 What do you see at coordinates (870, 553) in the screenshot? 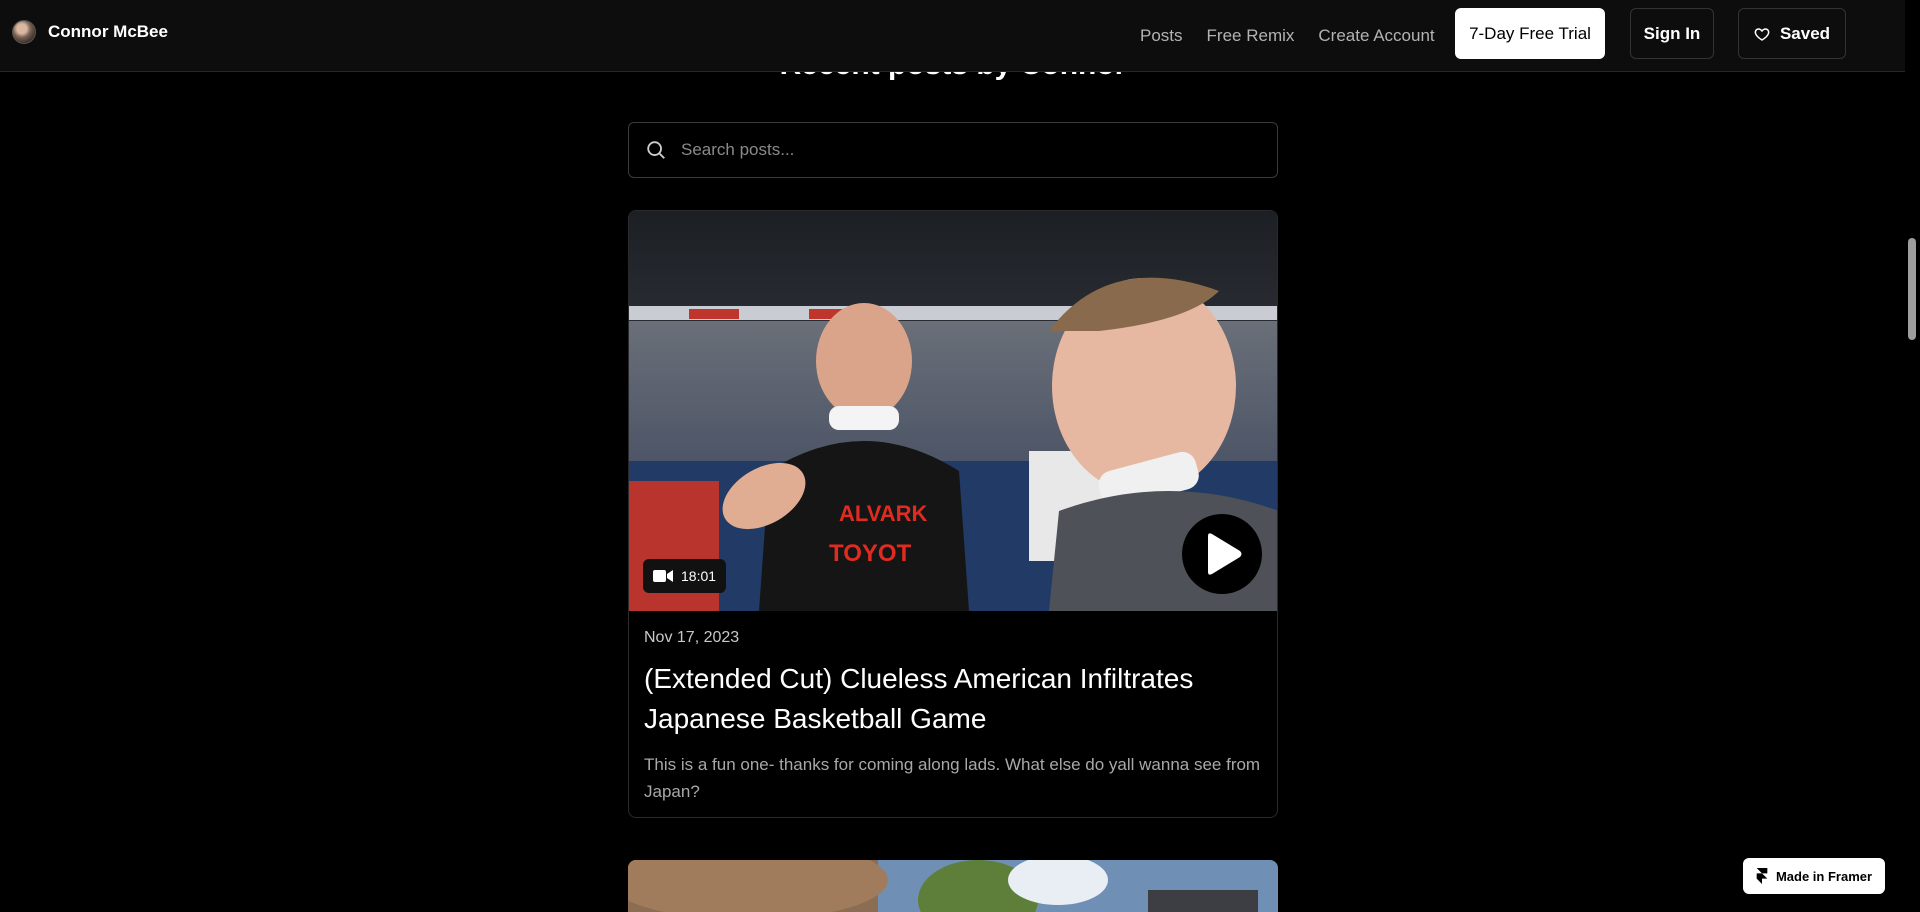
I see `svg-text: TOYOT` at bounding box center [870, 553].